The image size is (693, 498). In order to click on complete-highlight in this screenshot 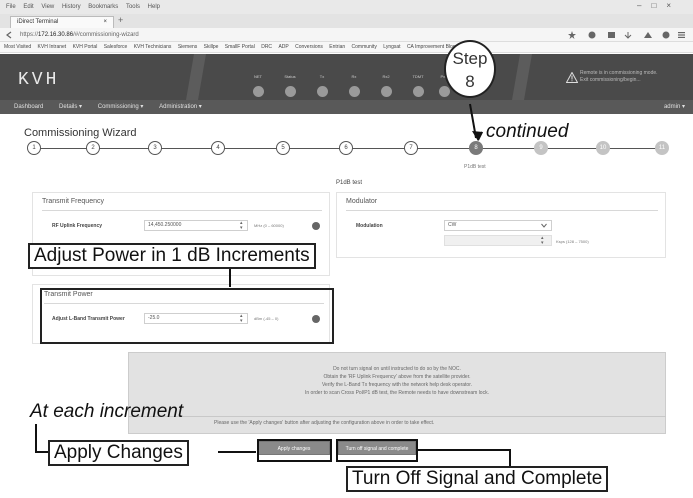, I will do `click(377, 450)`.